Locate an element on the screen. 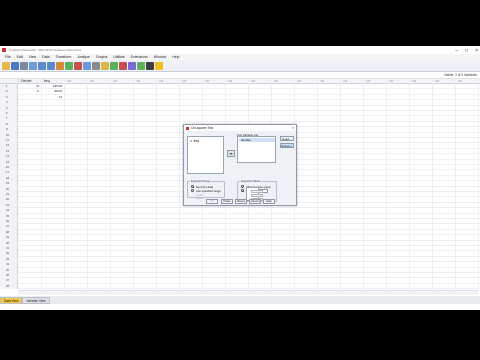  values-radio is located at coordinates (242, 190).